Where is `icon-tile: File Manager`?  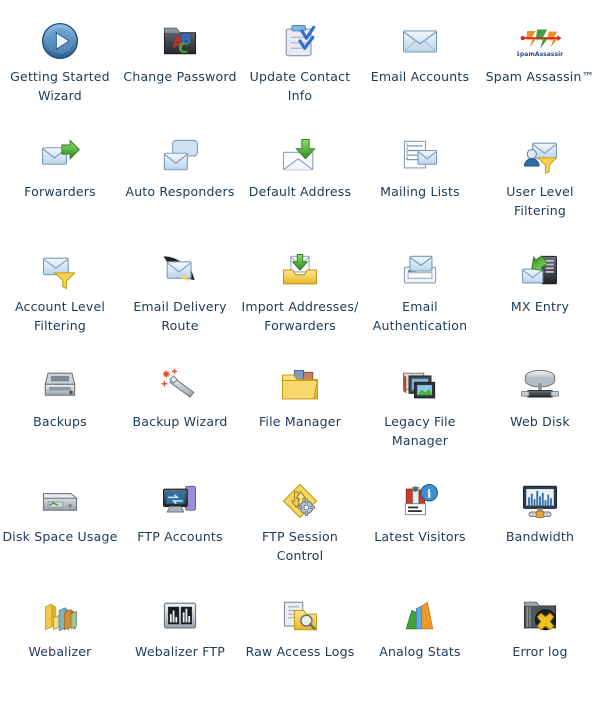 icon-tile: File Manager is located at coordinates (300, 420).